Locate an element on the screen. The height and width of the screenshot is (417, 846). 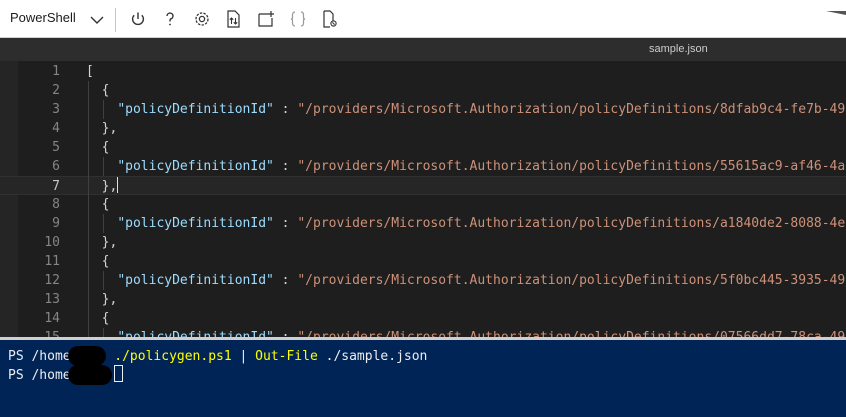
code-line: 11 { is located at coordinates (423, 261).